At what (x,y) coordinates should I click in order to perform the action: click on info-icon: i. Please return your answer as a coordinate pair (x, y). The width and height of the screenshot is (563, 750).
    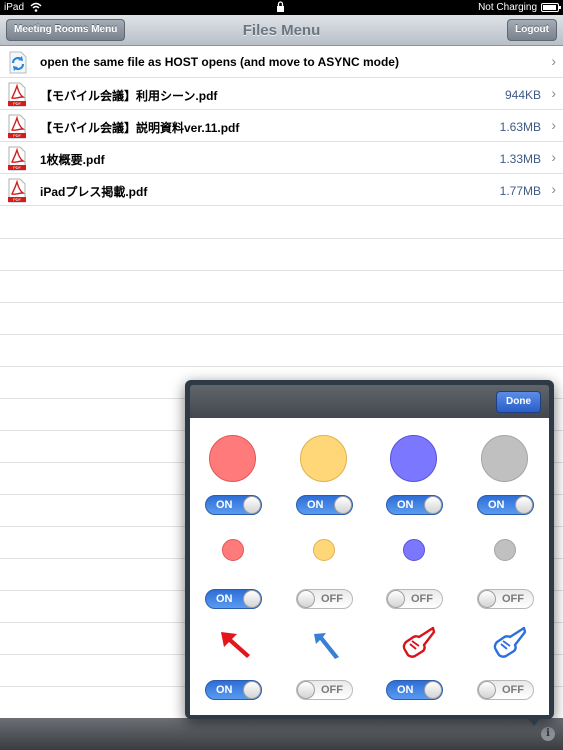
    Looking at the image, I should click on (548, 734).